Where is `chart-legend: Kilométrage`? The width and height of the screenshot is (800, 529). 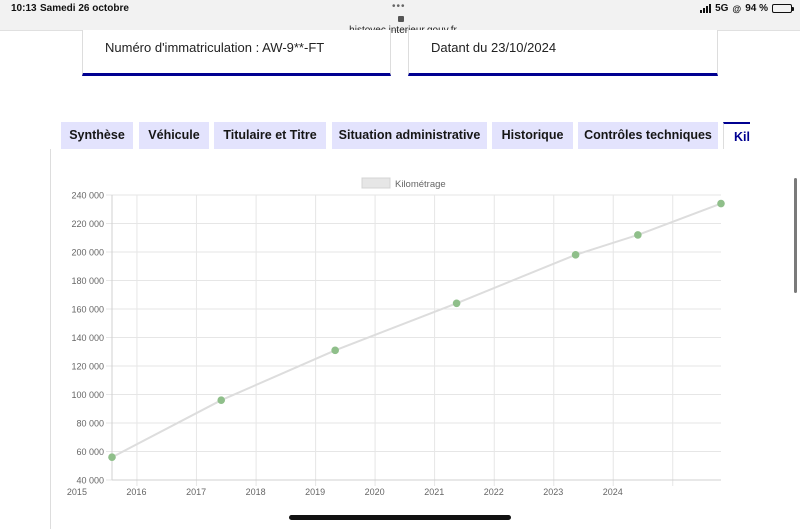
chart-legend: Kilométrage is located at coordinates (403, 183).